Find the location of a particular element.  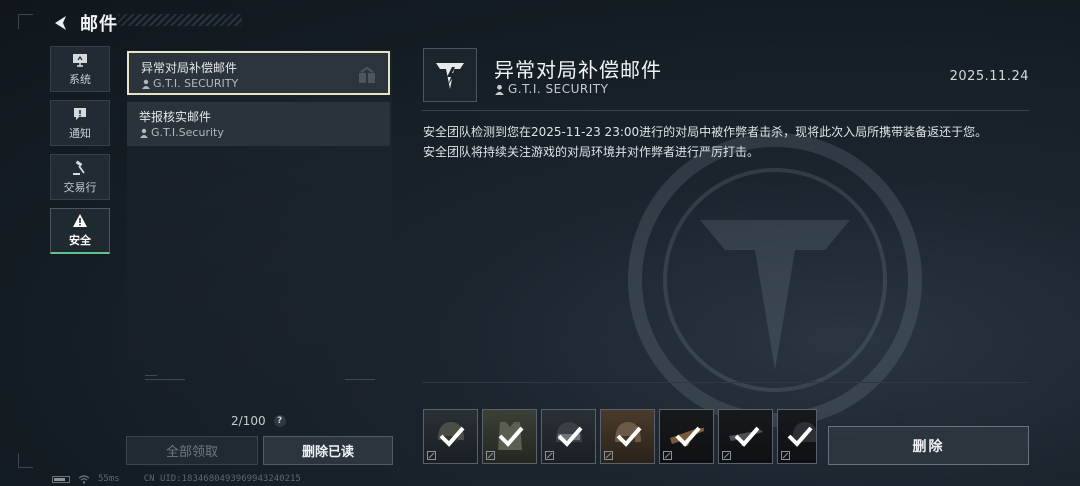

sidebar-item-security: 安全 is located at coordinates (80, 231).